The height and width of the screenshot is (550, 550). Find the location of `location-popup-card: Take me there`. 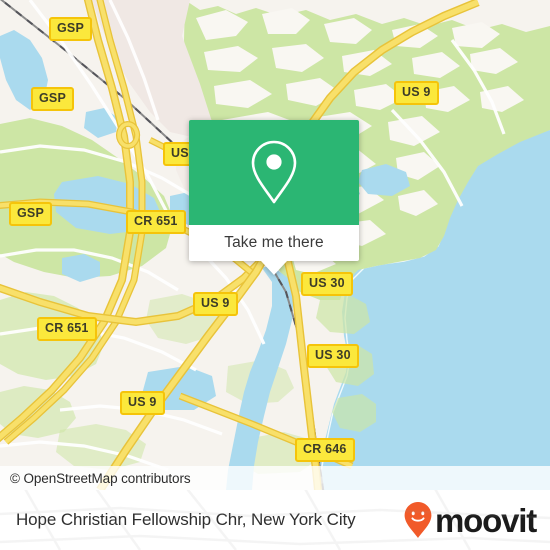

location-popup-card: Take me there is located at coordinates (274, 197).